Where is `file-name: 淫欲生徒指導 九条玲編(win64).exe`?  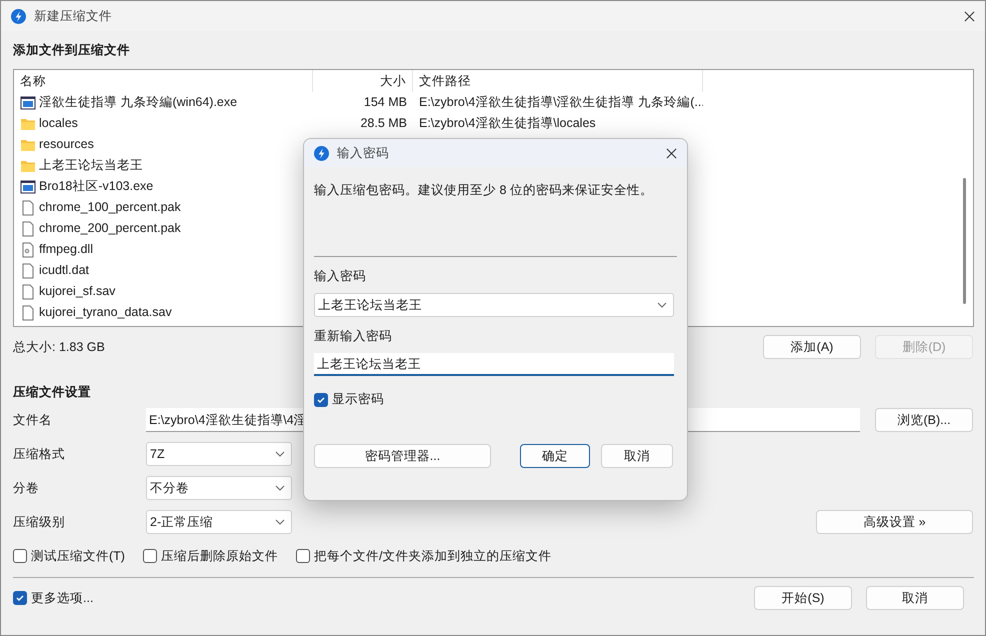 file-name: 淫欲生徒指導 九条玲編(win64).exe is located at coordinates (138, 102).